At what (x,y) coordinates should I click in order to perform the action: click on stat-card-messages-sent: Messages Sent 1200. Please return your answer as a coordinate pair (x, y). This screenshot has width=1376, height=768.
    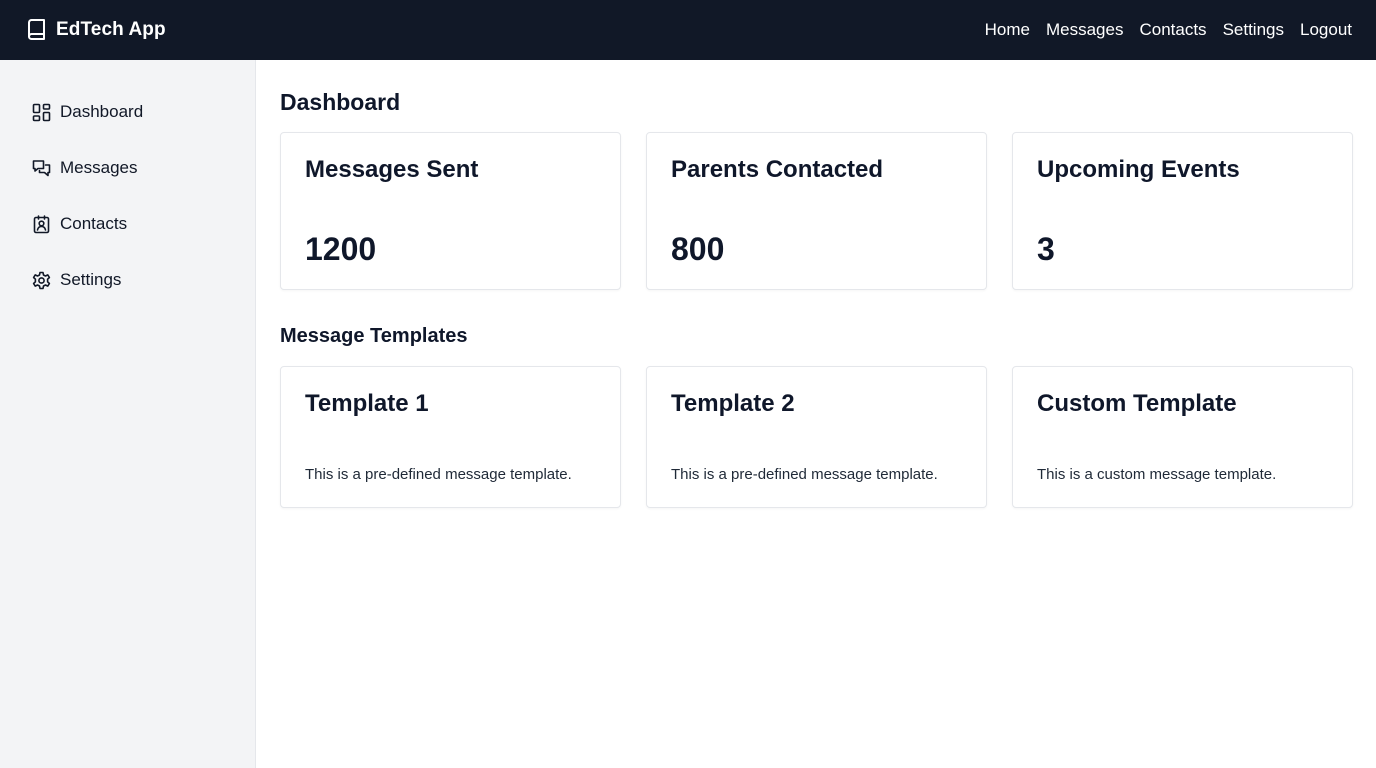
    Looking at the image, I should click on (450, 211).